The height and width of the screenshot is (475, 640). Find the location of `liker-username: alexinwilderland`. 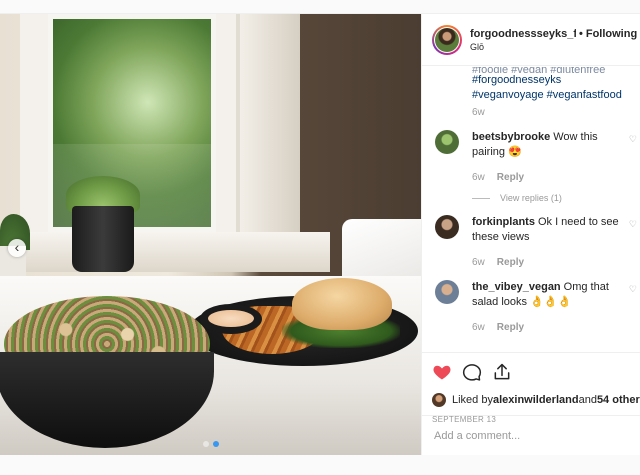

liker-username: alexinwilderland is located at coordinates (536, 400).